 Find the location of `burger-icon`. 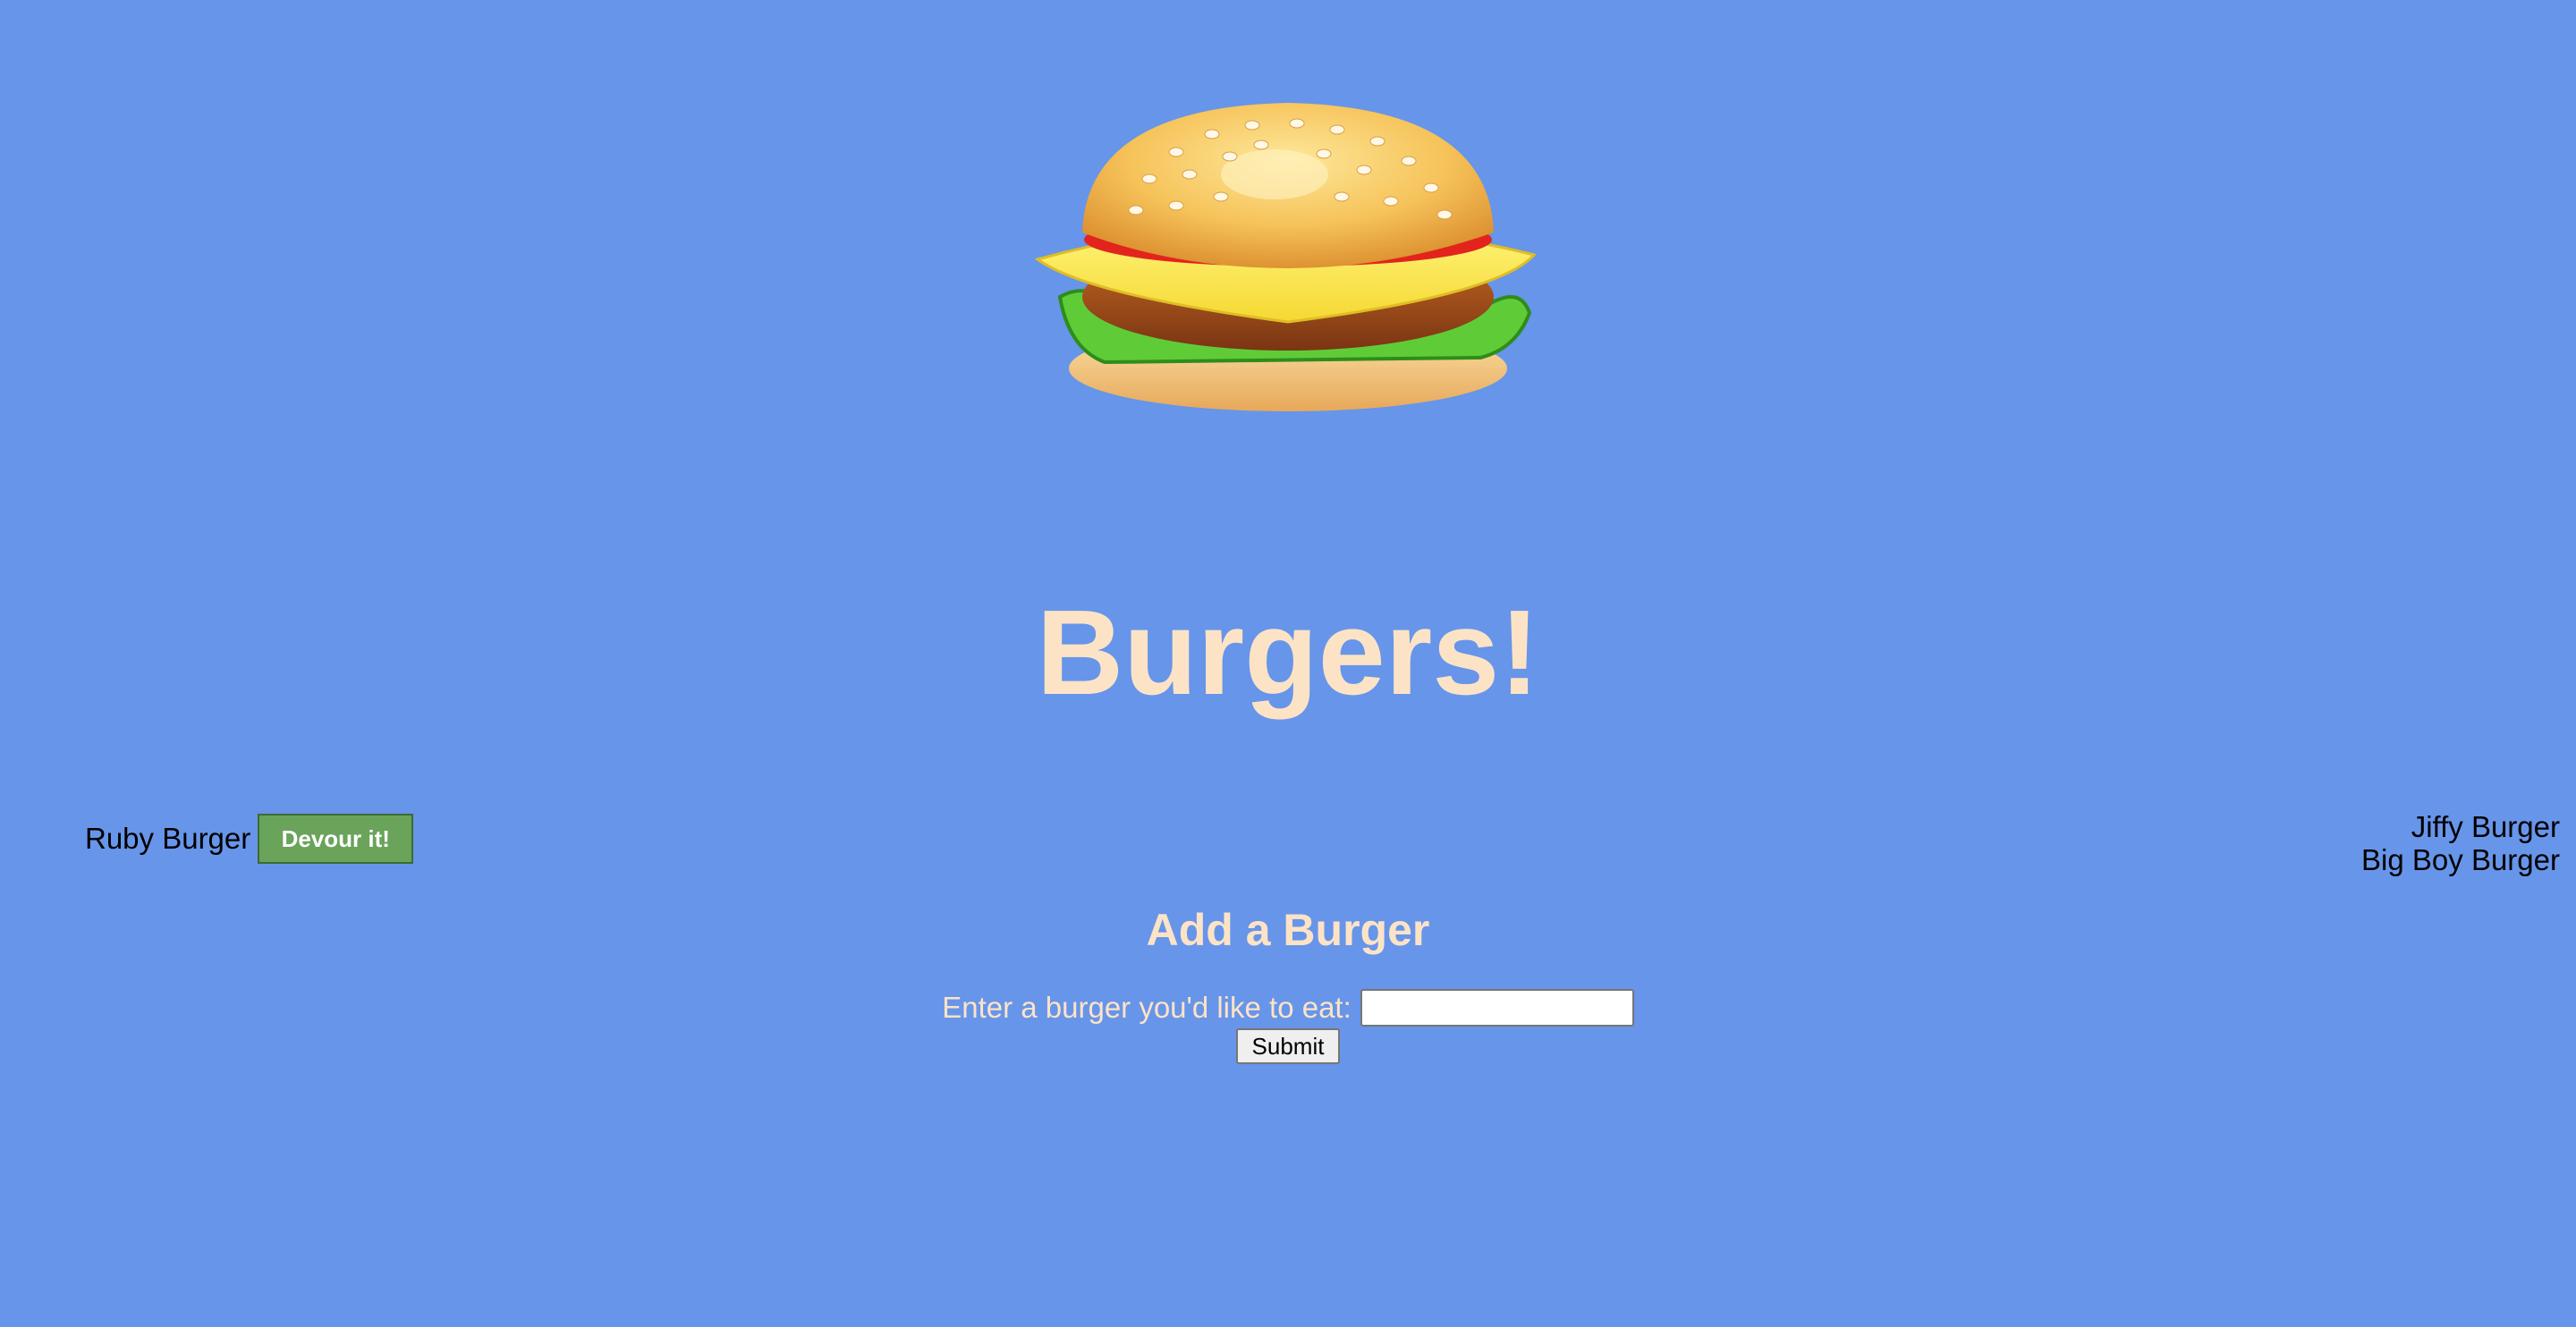

burger-icon is located at coordinates (1285, 257).